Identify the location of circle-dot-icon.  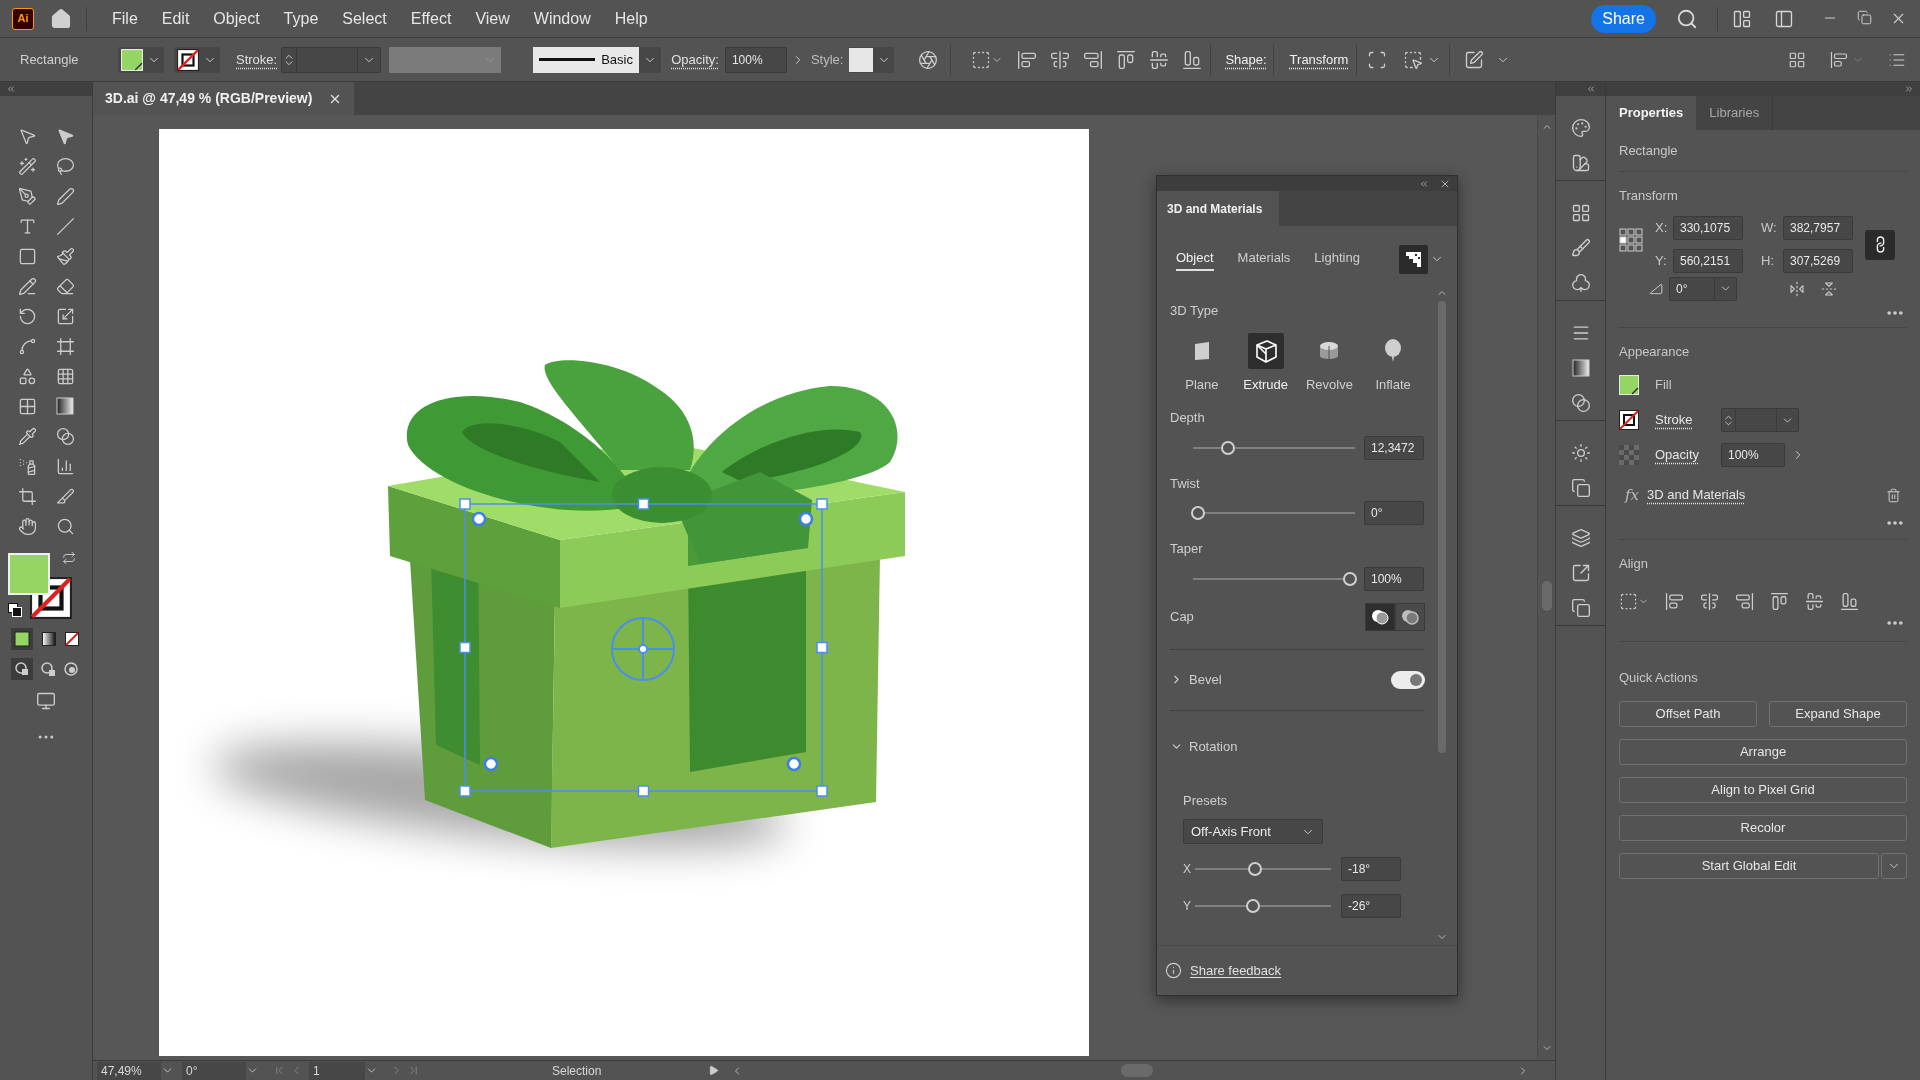
(71, 669).